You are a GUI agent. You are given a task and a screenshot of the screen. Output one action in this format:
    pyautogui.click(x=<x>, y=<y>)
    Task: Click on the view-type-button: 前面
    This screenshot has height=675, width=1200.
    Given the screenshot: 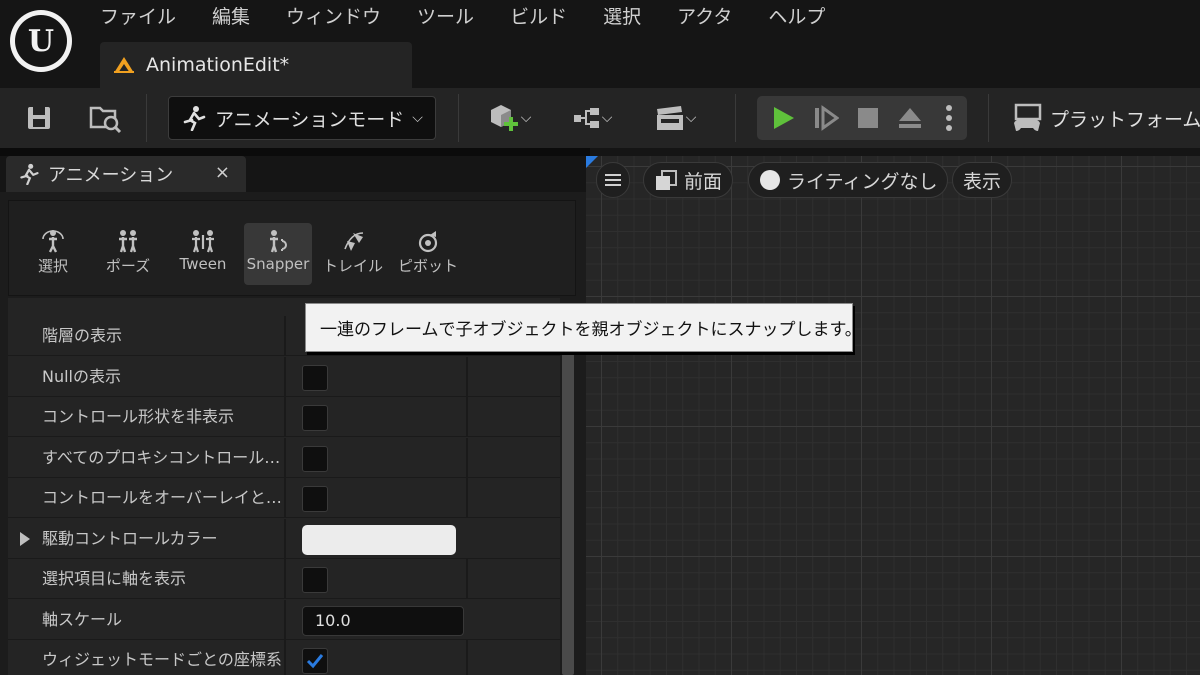 What is the action you would take?
    pyautogui.click(x=688, y=180)
    